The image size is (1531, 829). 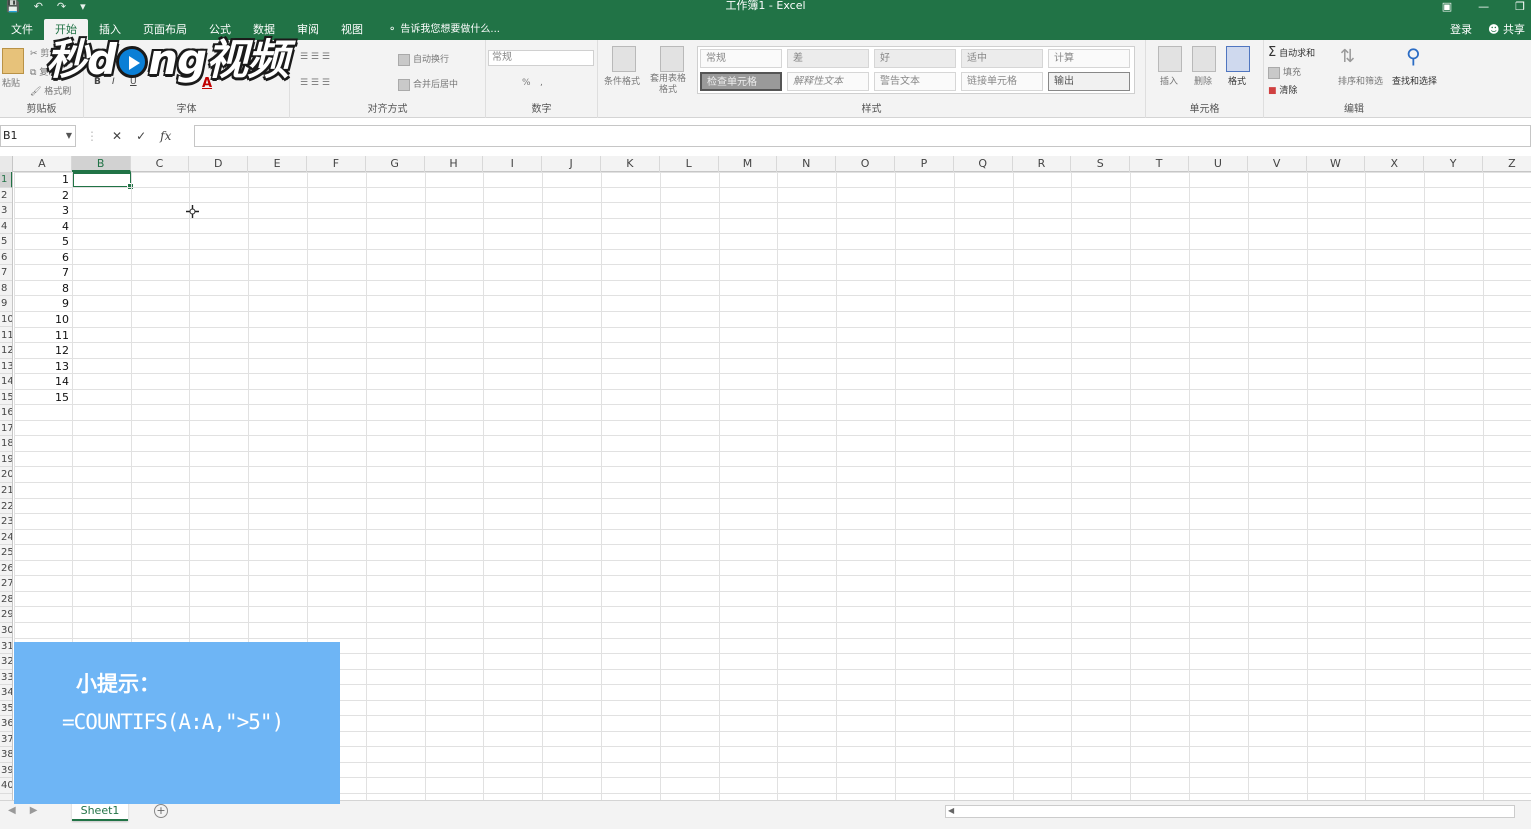 I want to click on row-header-8: 8, so click(x=6, y=289).